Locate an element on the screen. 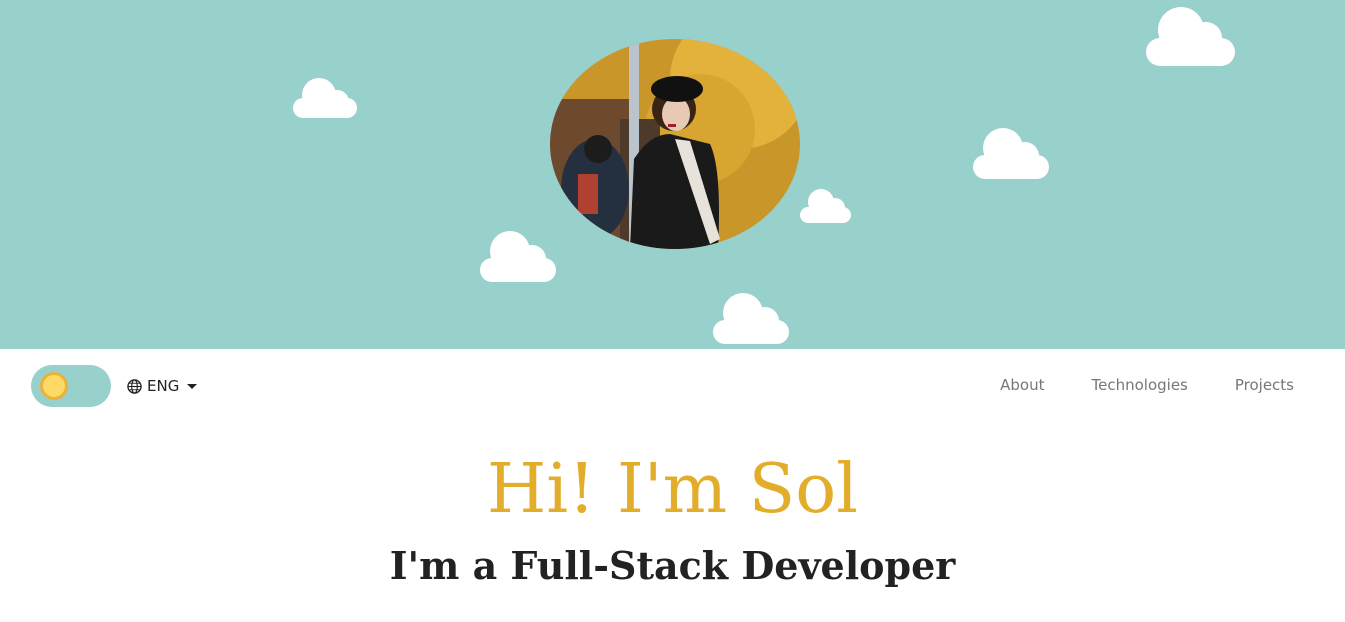  caret-down-icon is located at coordinates (192, 386).